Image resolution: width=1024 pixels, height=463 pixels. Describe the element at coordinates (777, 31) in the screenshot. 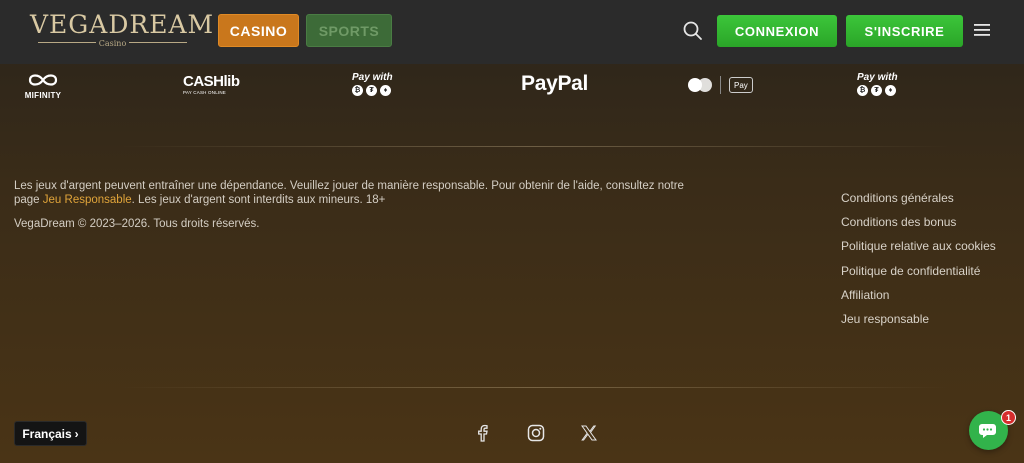

I see `login-button: CONNEXION` at that location.